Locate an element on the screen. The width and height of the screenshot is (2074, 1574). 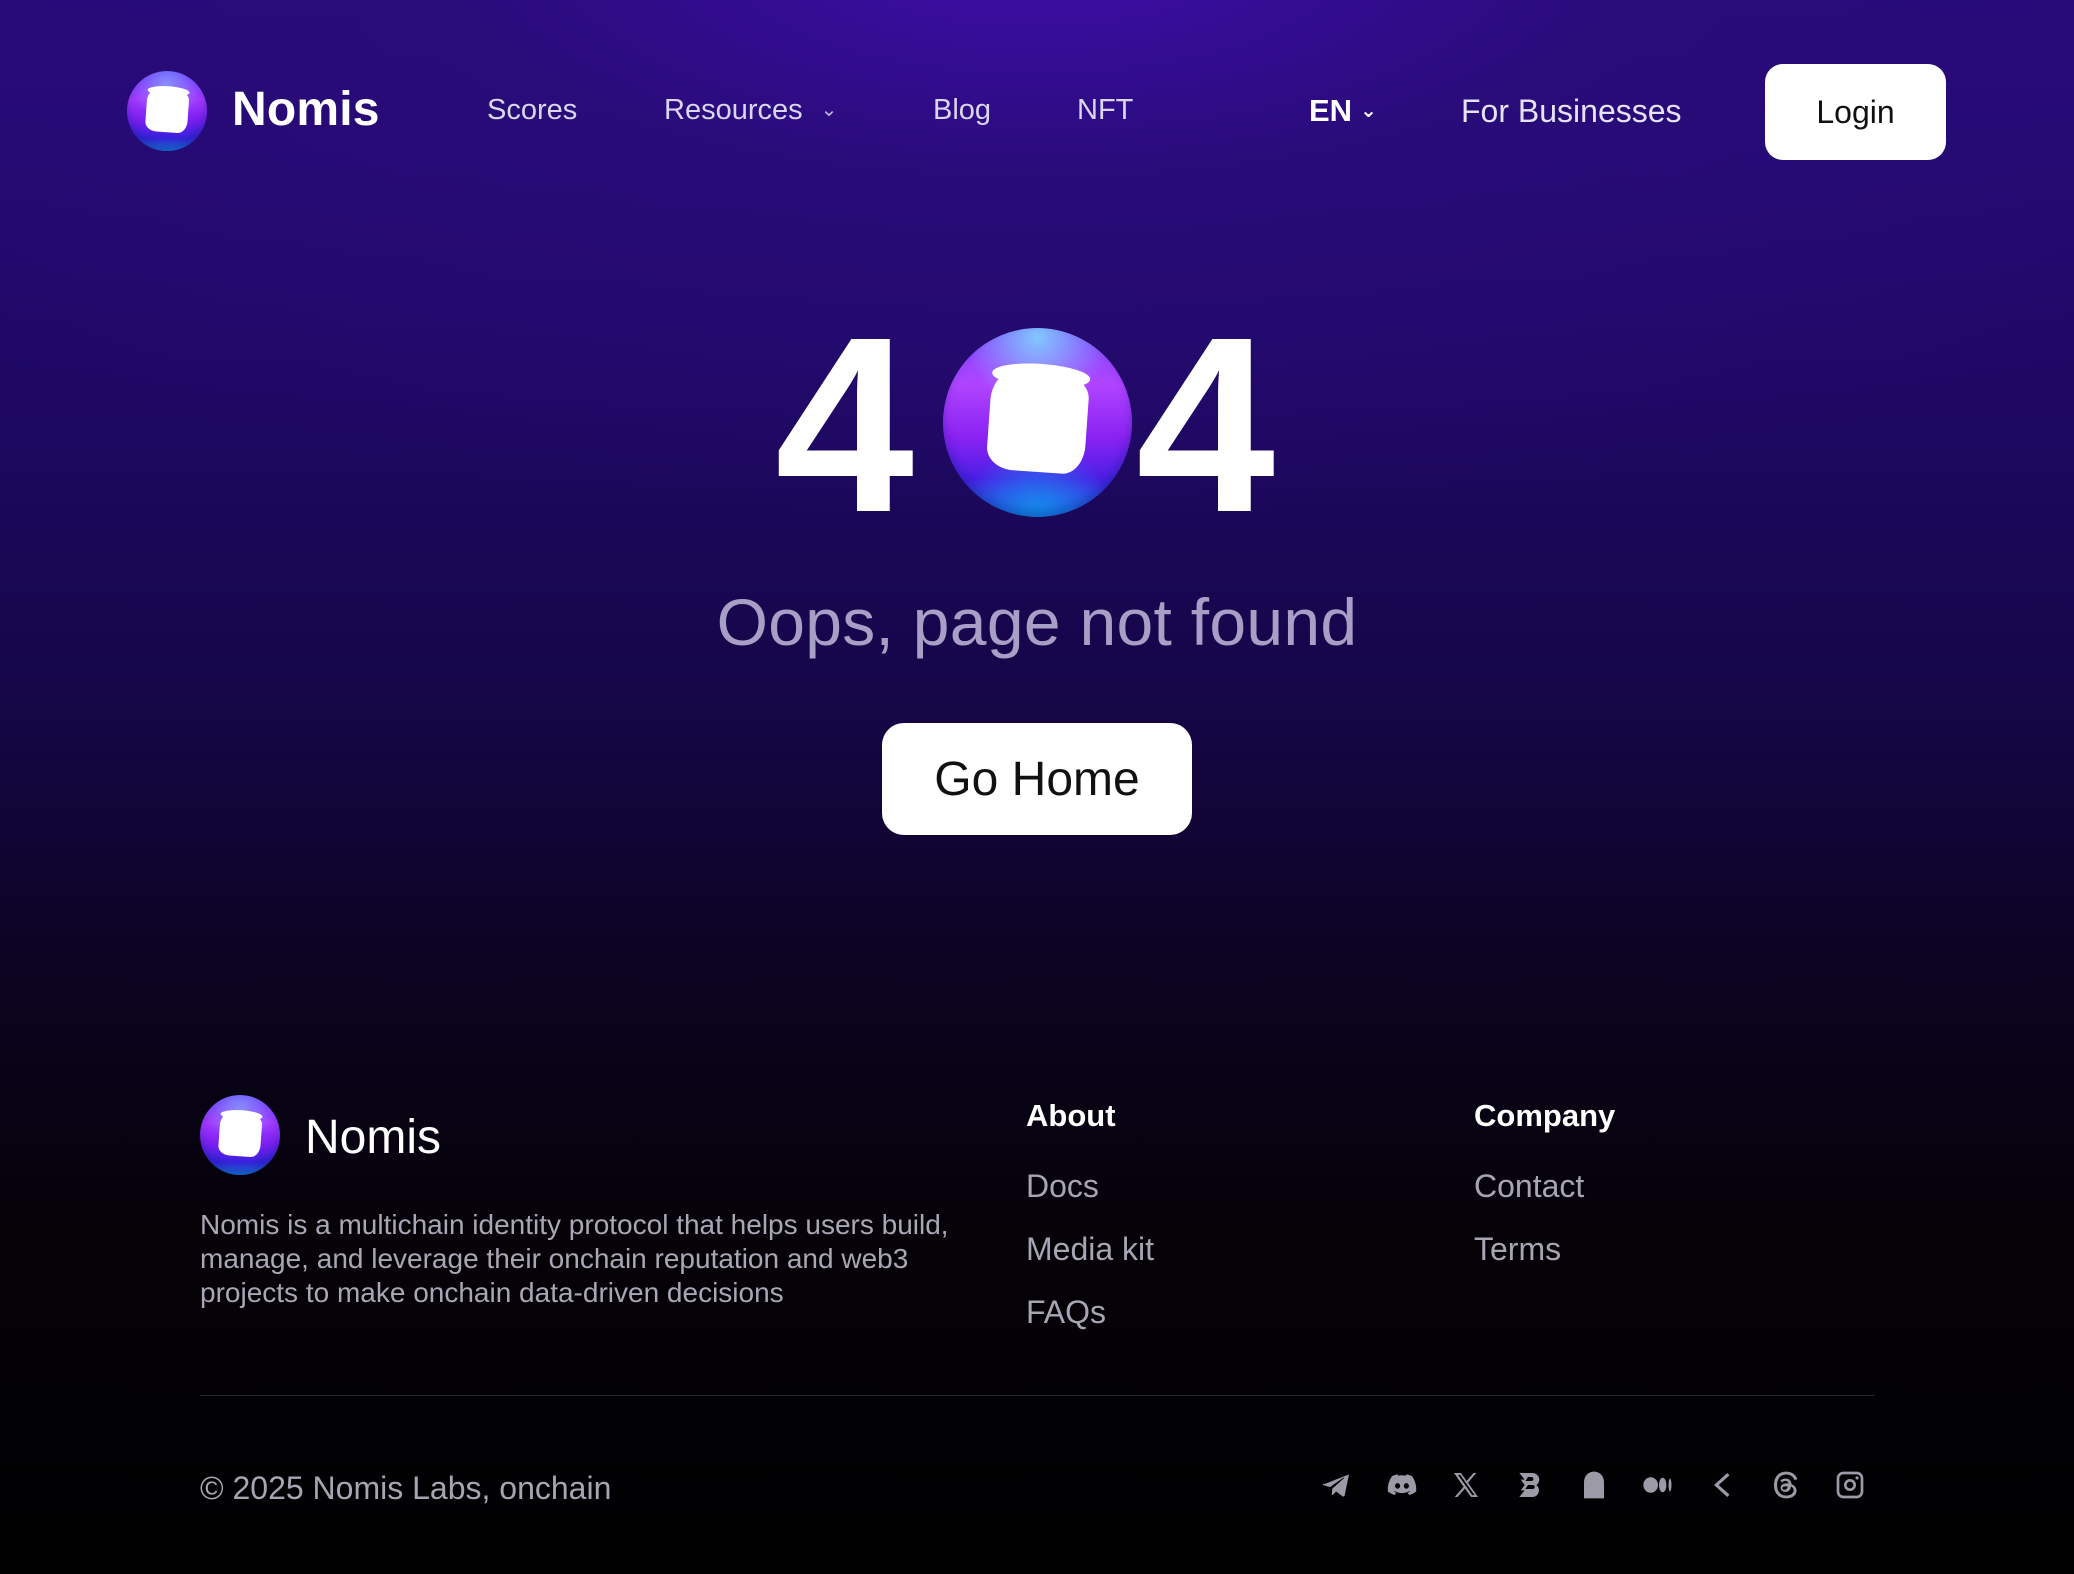
login-button: Login is located at coordinates (1855, 112).